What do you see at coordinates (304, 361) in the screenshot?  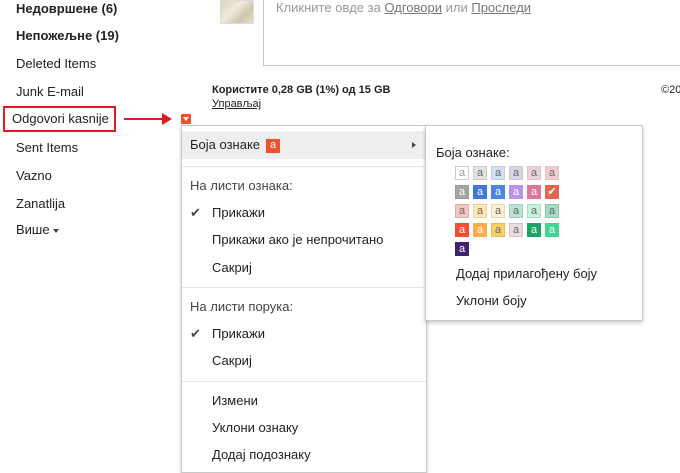 I see `menu-item-hide-in-message-list: Сакриј` at bounding box center [304, 361].